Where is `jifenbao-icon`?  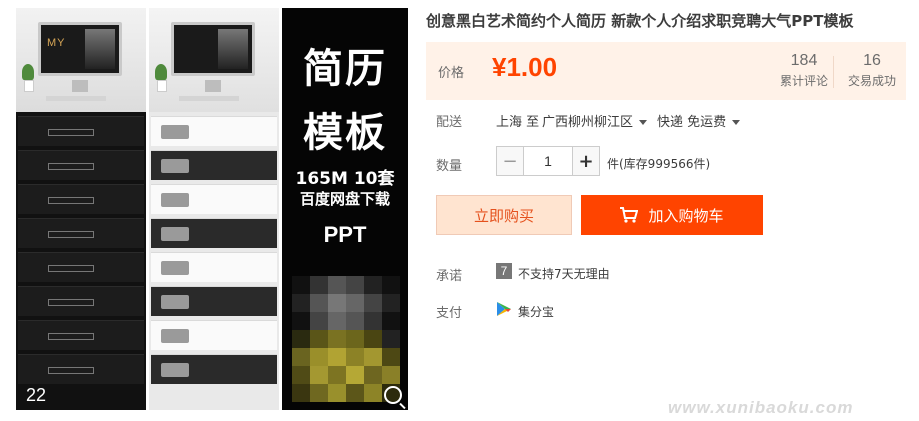
jifenbao-icon is located at coordinates (504, 309).